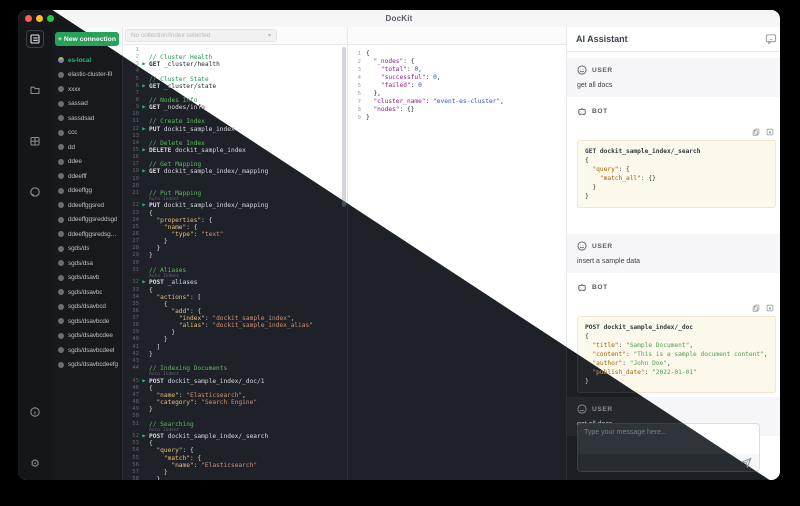 This screenshot has width=800, height=506. What do you see at coordinates (35, 463) in the screenshot?
I see `settings-gear-icon: ⚙` at bounding box center [35, 463].